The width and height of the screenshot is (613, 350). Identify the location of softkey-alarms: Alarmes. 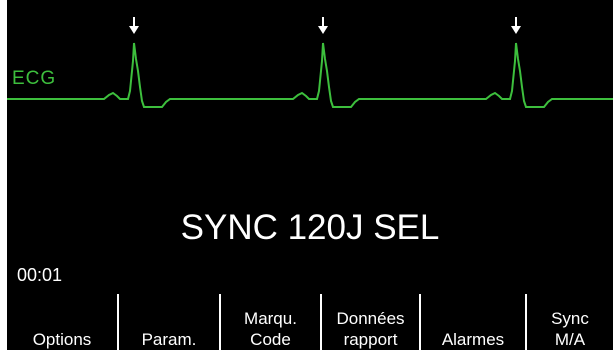
(473, 322).